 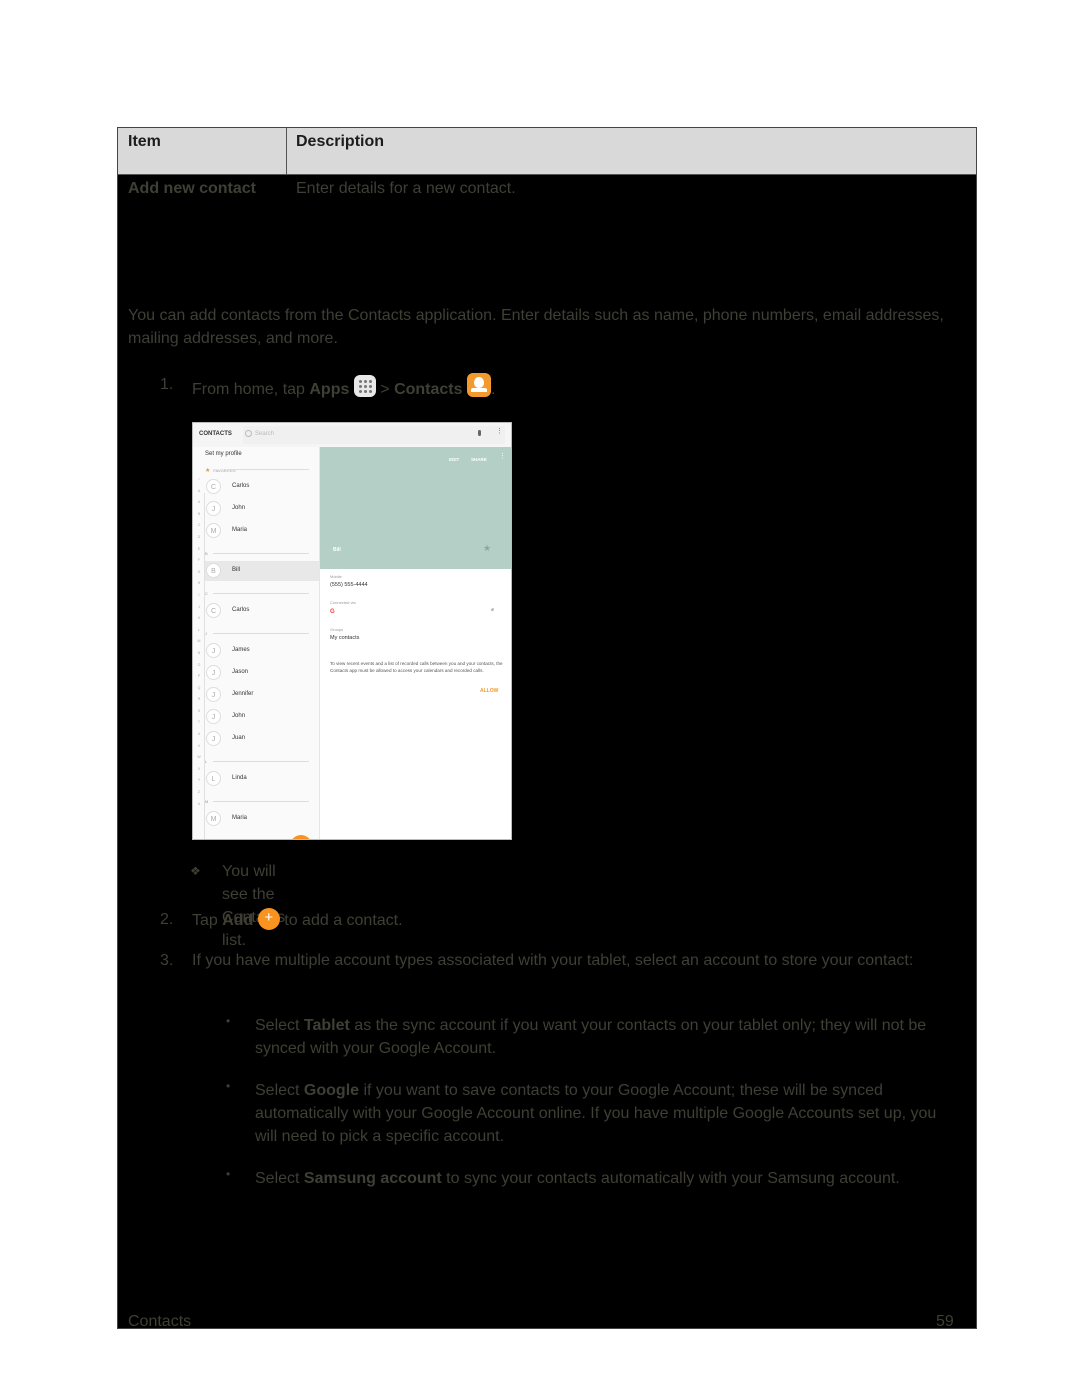 I want to click on index-letter: O, so click(x=199, y=669).